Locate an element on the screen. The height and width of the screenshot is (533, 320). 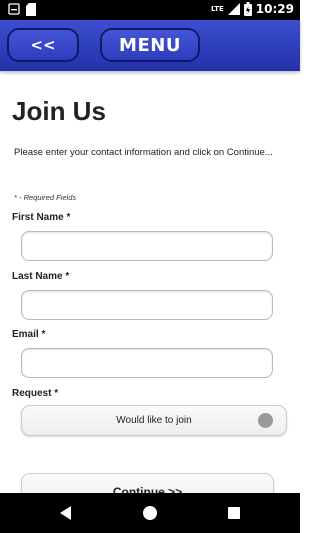
clock: 10:29 is located at coordinates (274, 9).